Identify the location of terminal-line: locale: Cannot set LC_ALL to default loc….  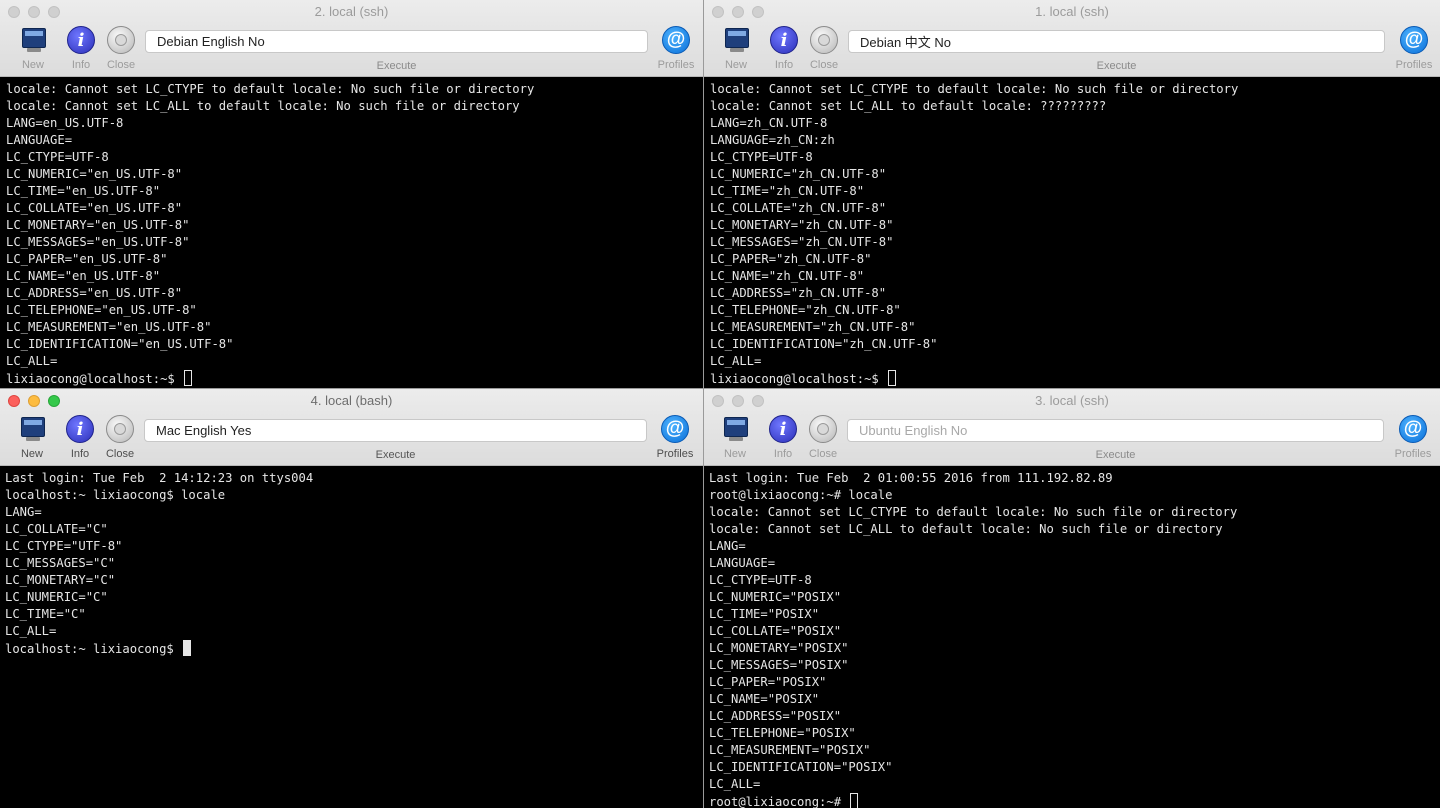
(908, 106).